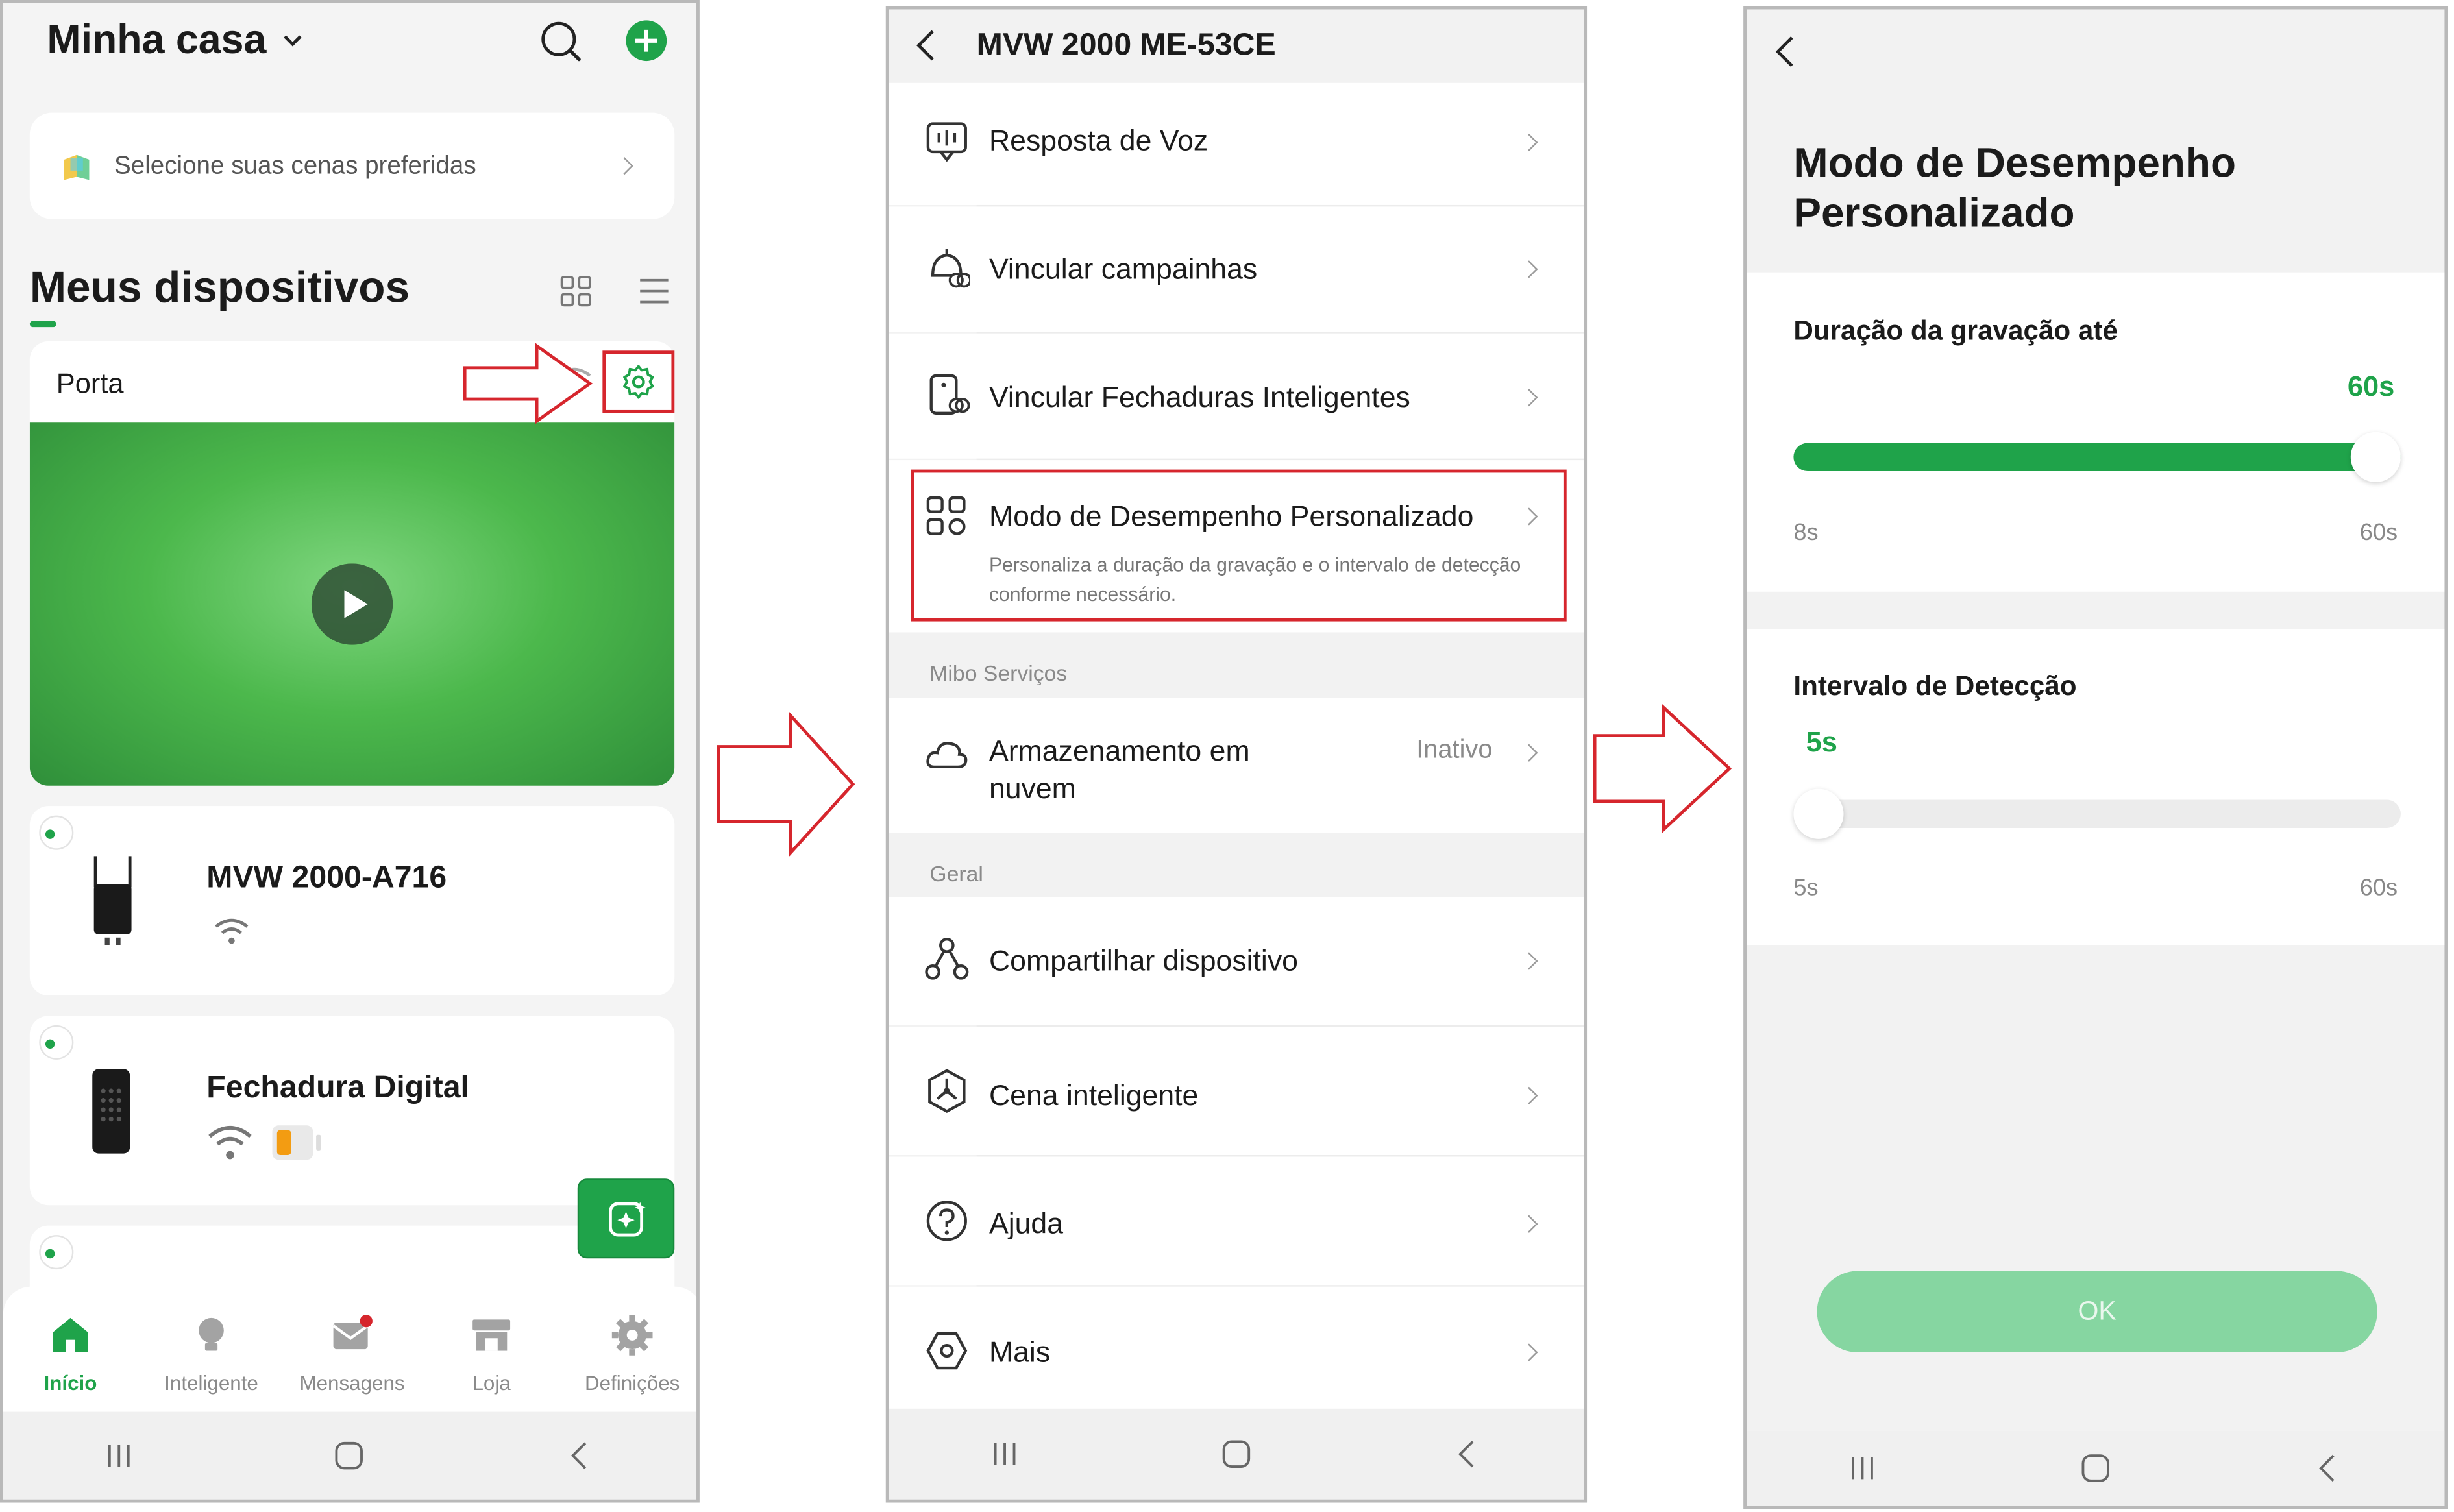 The height and width of the screenshot is (1512, 2454). I want to click on slider-fill, so click(2097, 457).